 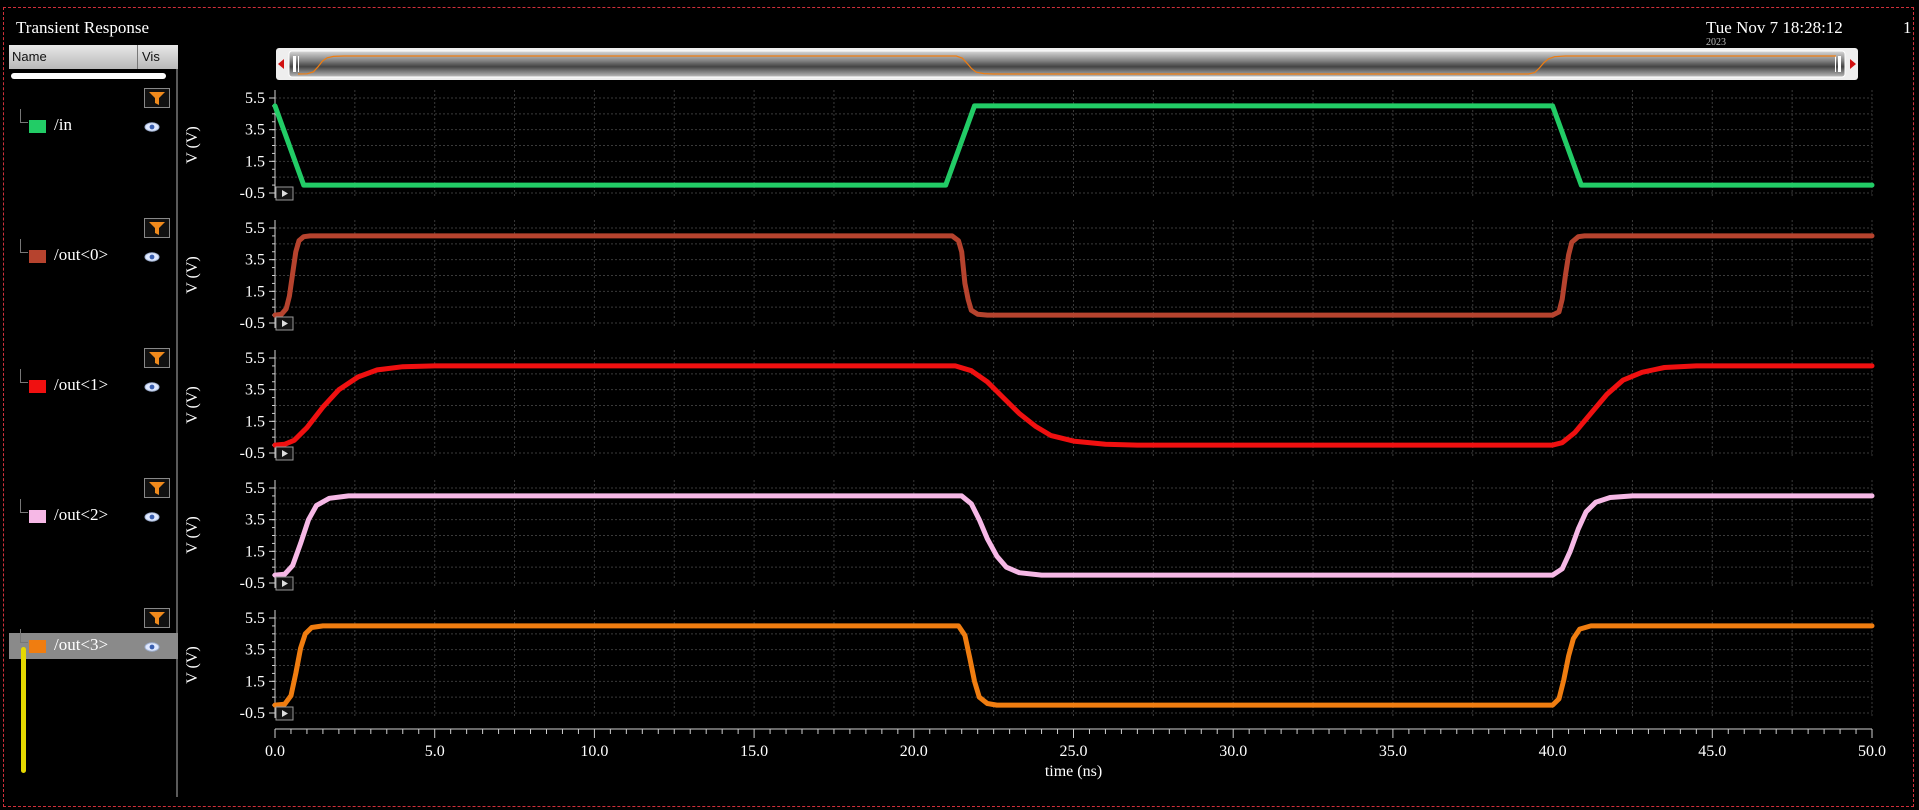 I want to click on x-tick-label: 15.0, so click(x=754, y=751).